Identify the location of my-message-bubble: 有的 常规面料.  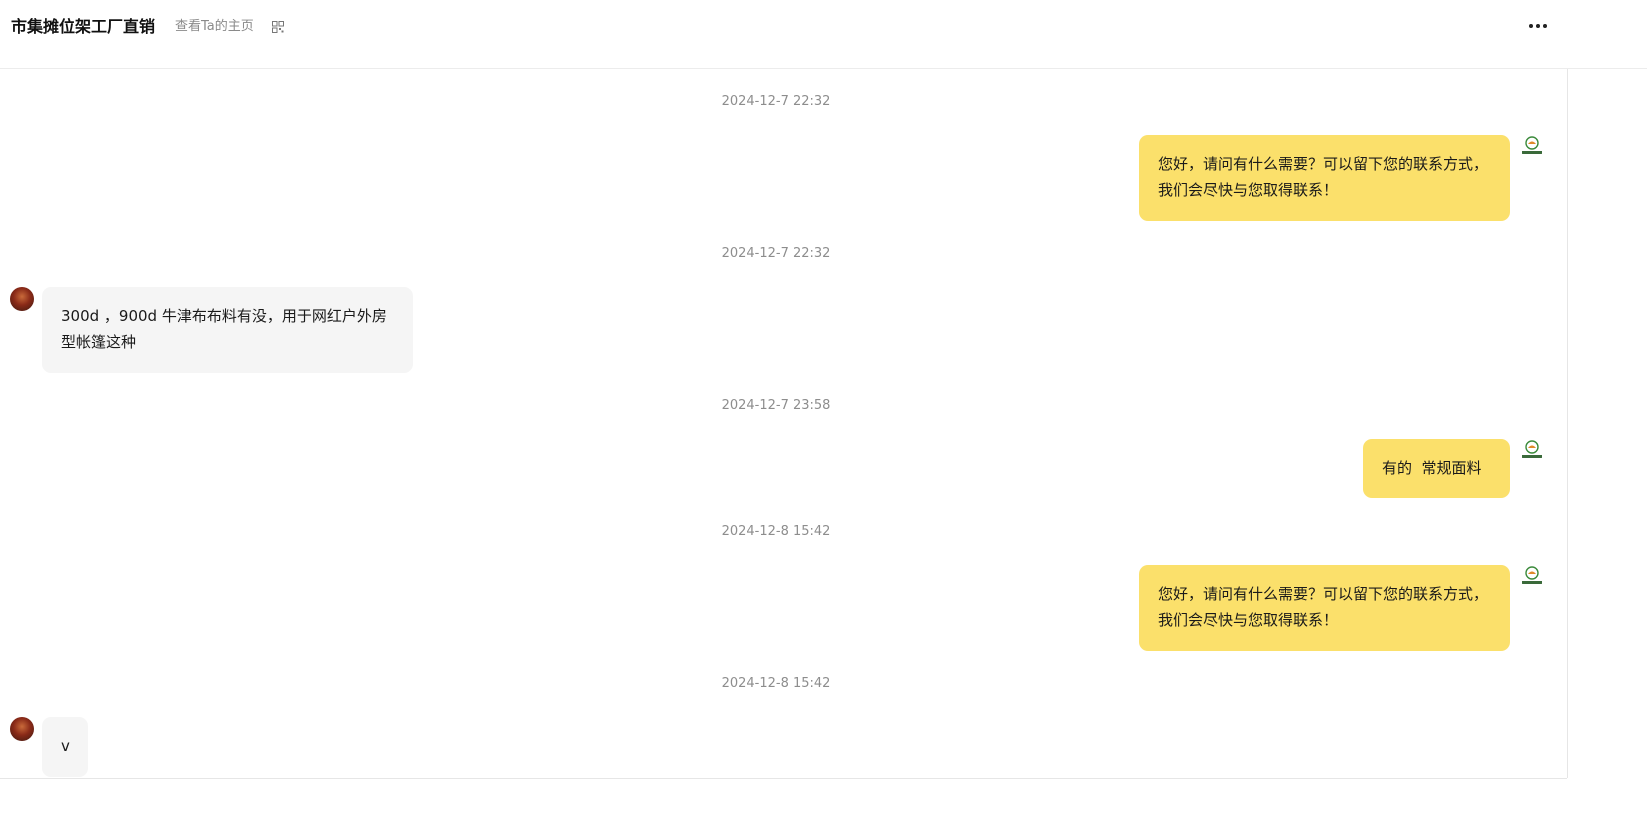
(1436, 468).